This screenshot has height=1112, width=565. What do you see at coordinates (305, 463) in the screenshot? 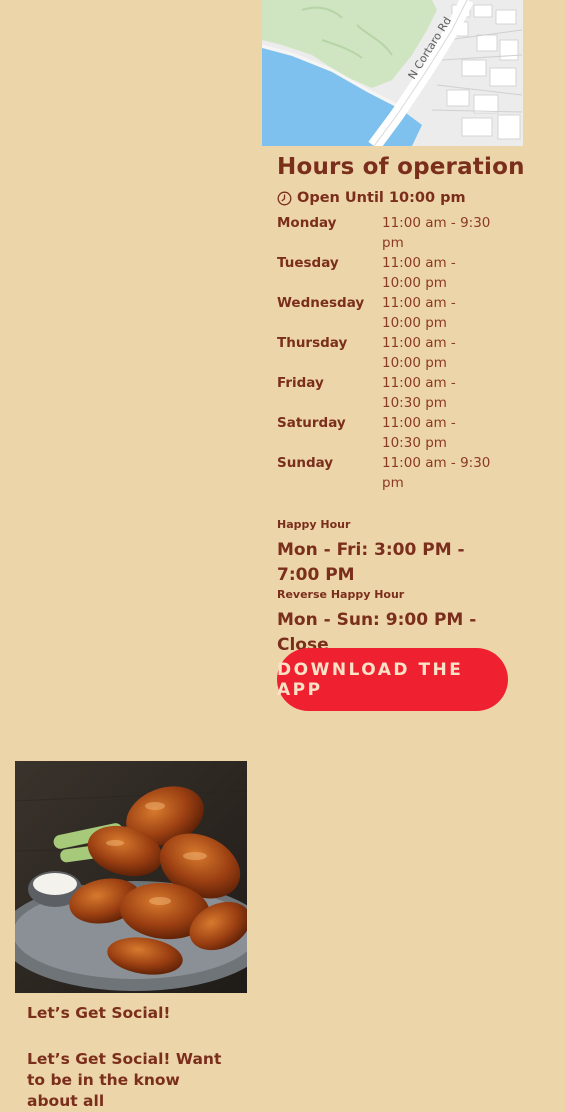
I see `day-name: Sunday` at bounding box center [305, 463].